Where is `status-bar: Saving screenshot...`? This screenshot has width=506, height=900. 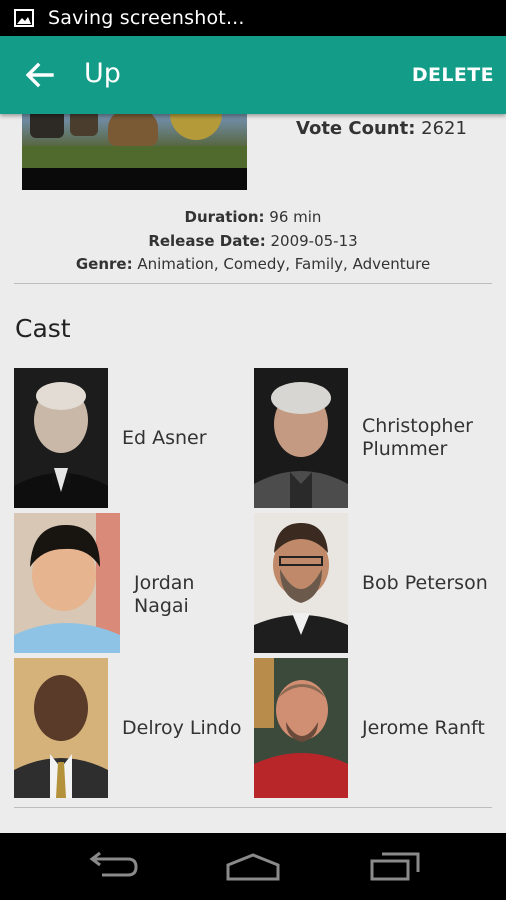
status-bar: Saving screenshot... is located at coordinates (253, 18).